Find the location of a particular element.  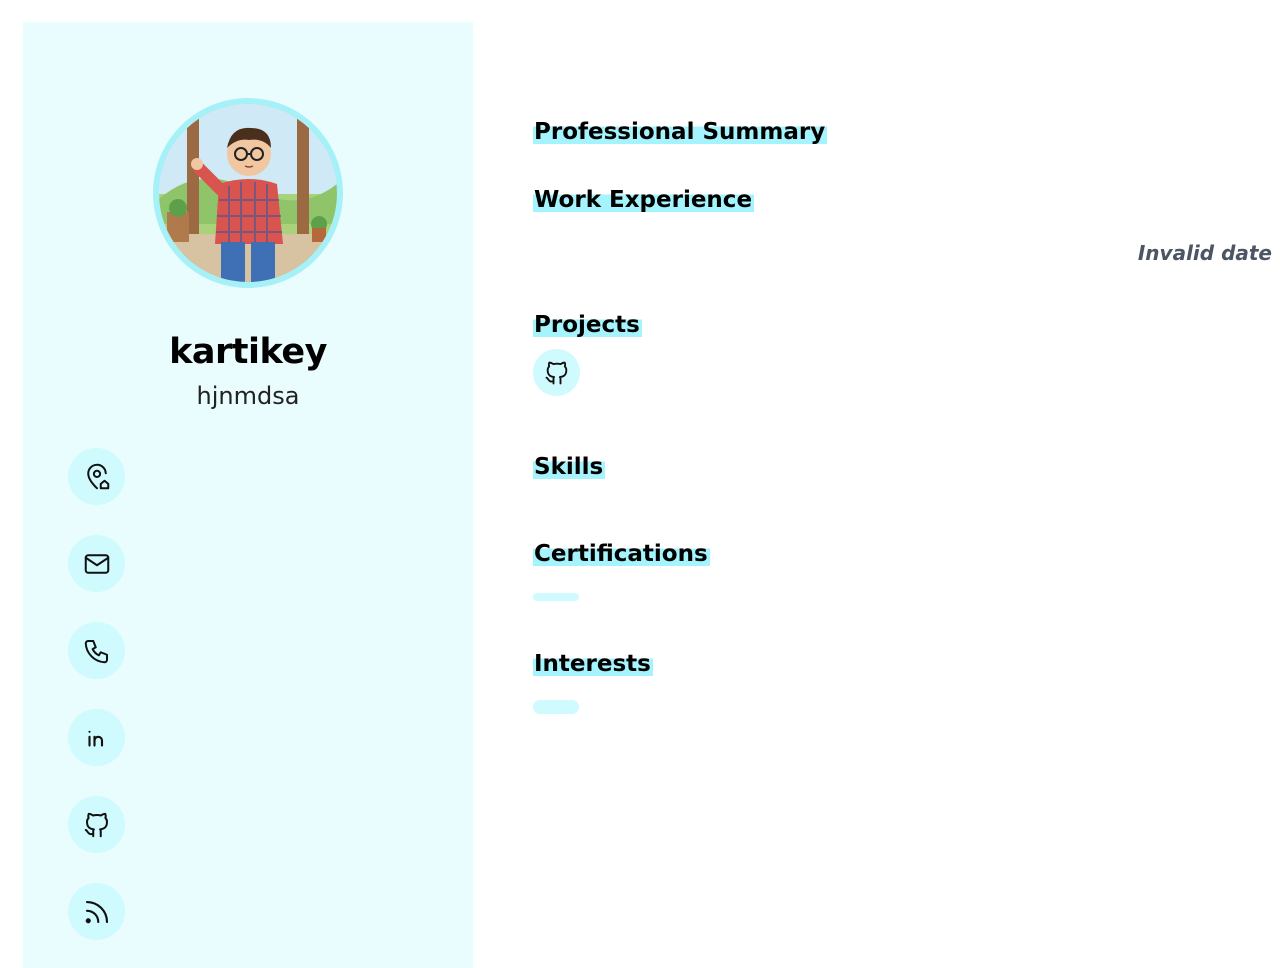

profile-subtitle: hjnmdsa is located at coordinates (248, 396).